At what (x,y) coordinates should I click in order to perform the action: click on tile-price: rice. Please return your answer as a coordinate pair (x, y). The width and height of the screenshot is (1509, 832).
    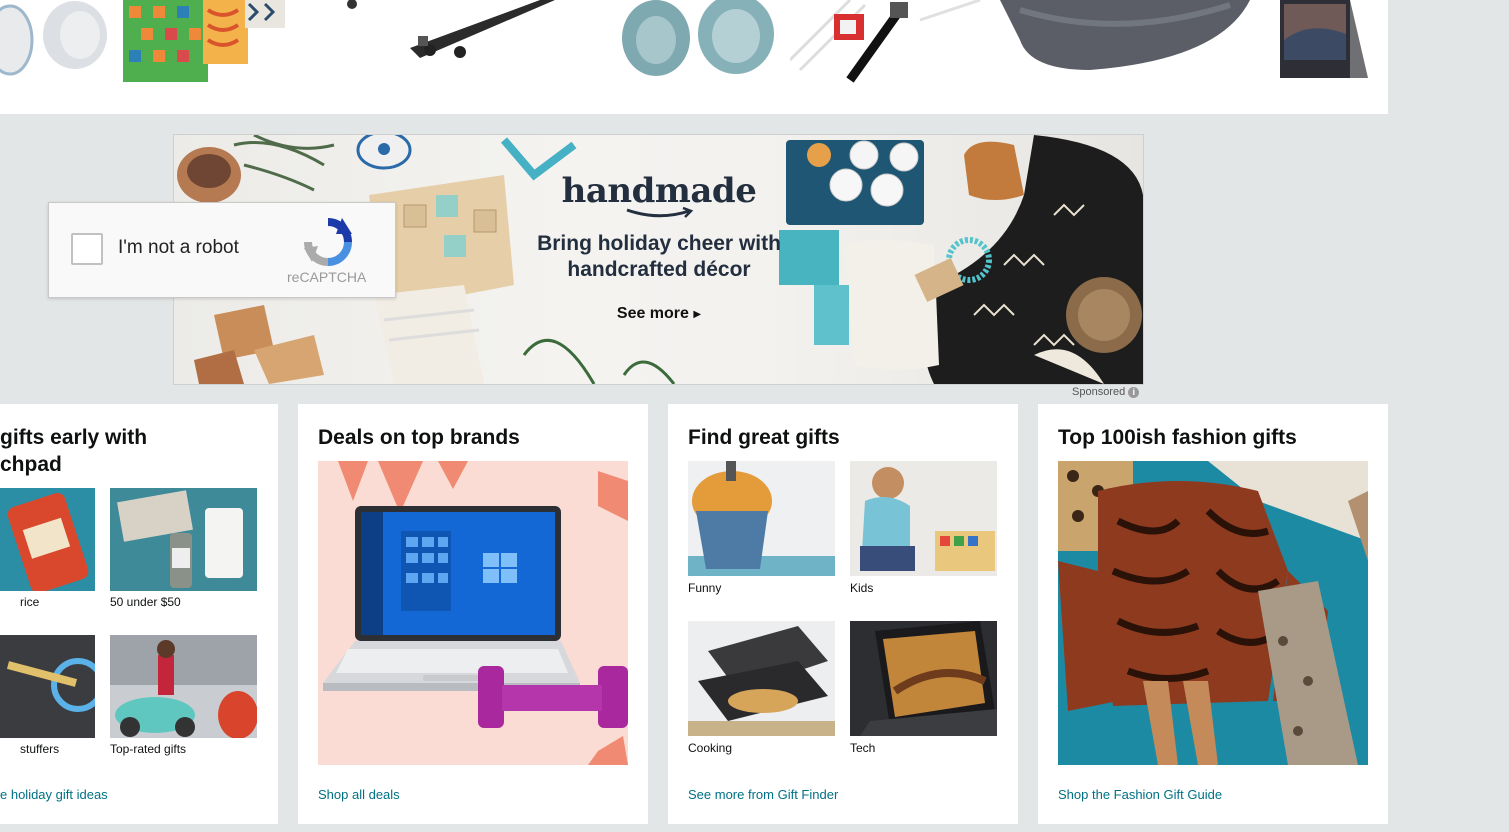
    Looking at the image, I should click on (47, 548).